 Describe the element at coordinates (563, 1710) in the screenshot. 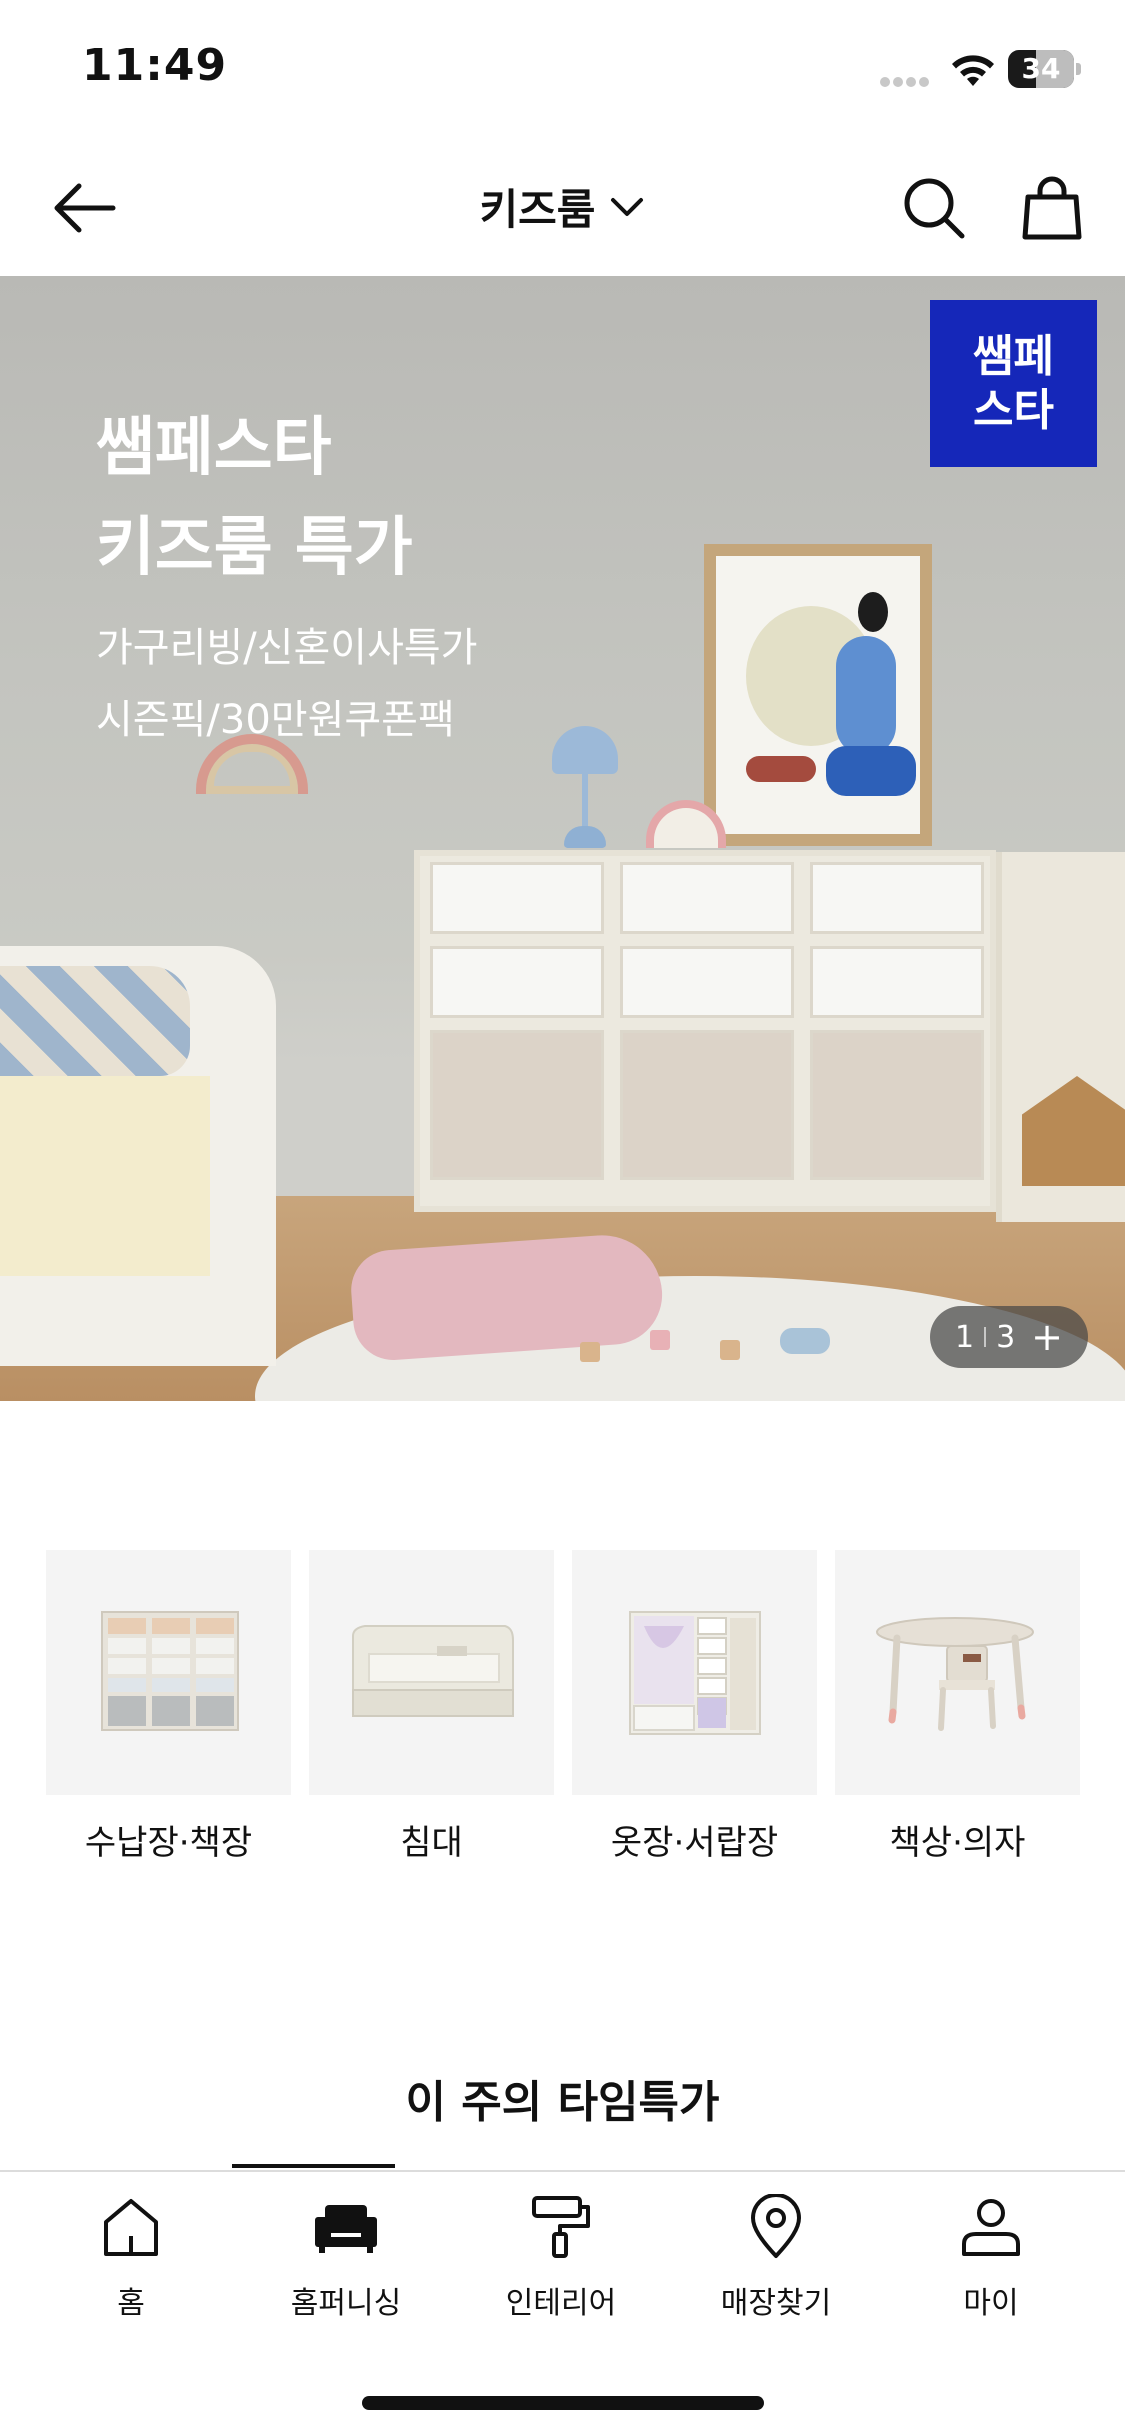

I see `category-list: 수납장·책장 침대 옷장·서랍장 책상·의자` at that location.